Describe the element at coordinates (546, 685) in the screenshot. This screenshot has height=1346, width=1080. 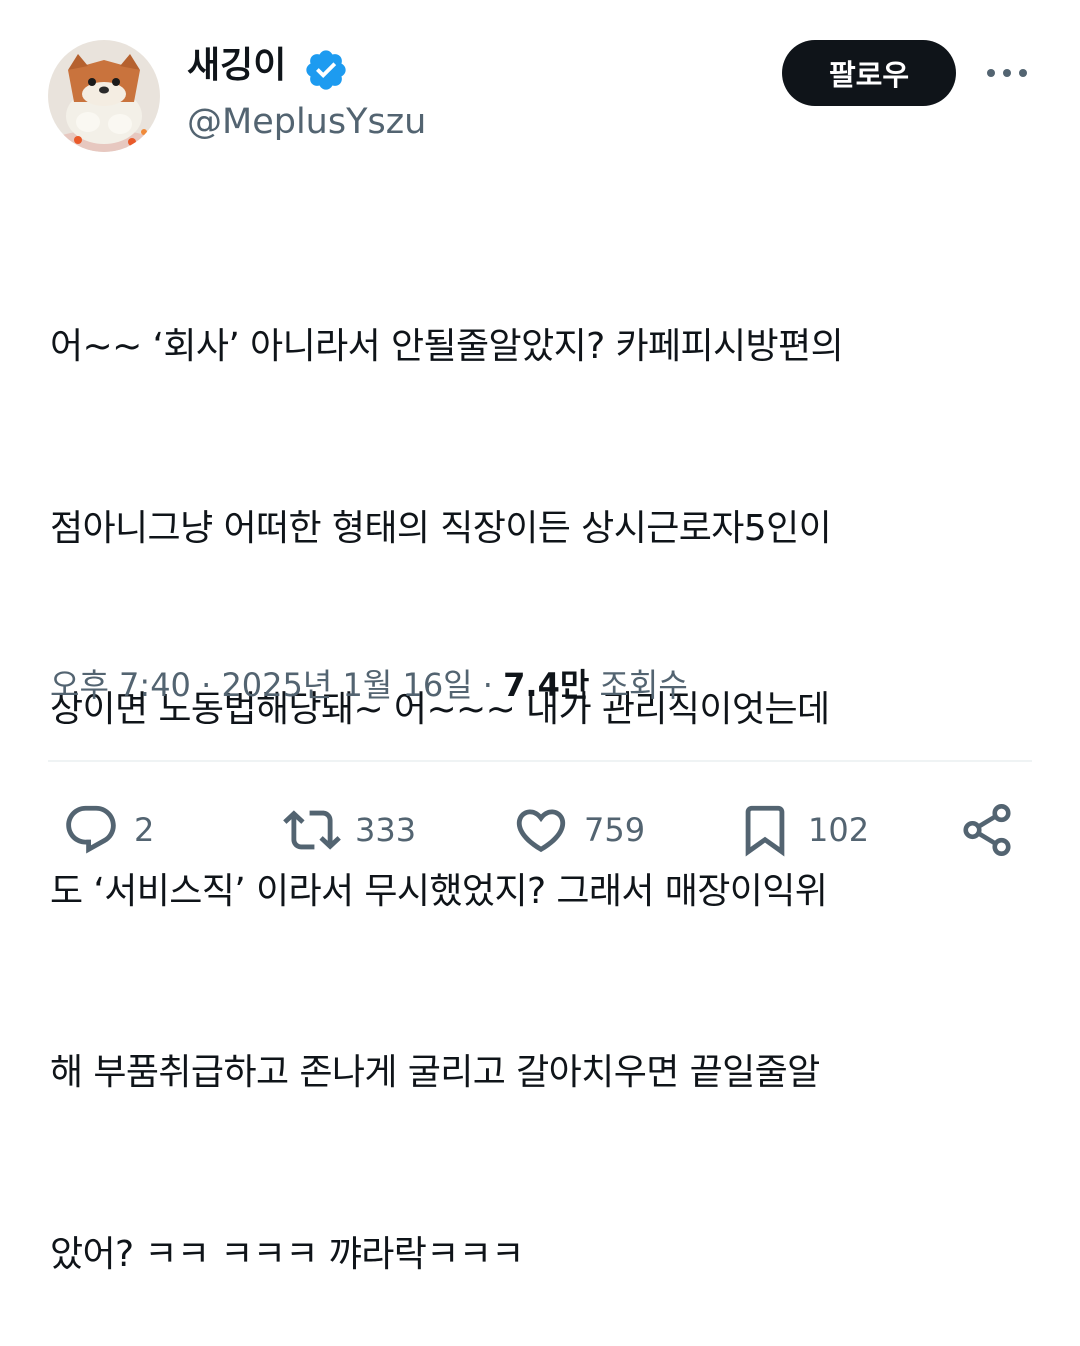
I see `views-count: 7.4만` at that location.